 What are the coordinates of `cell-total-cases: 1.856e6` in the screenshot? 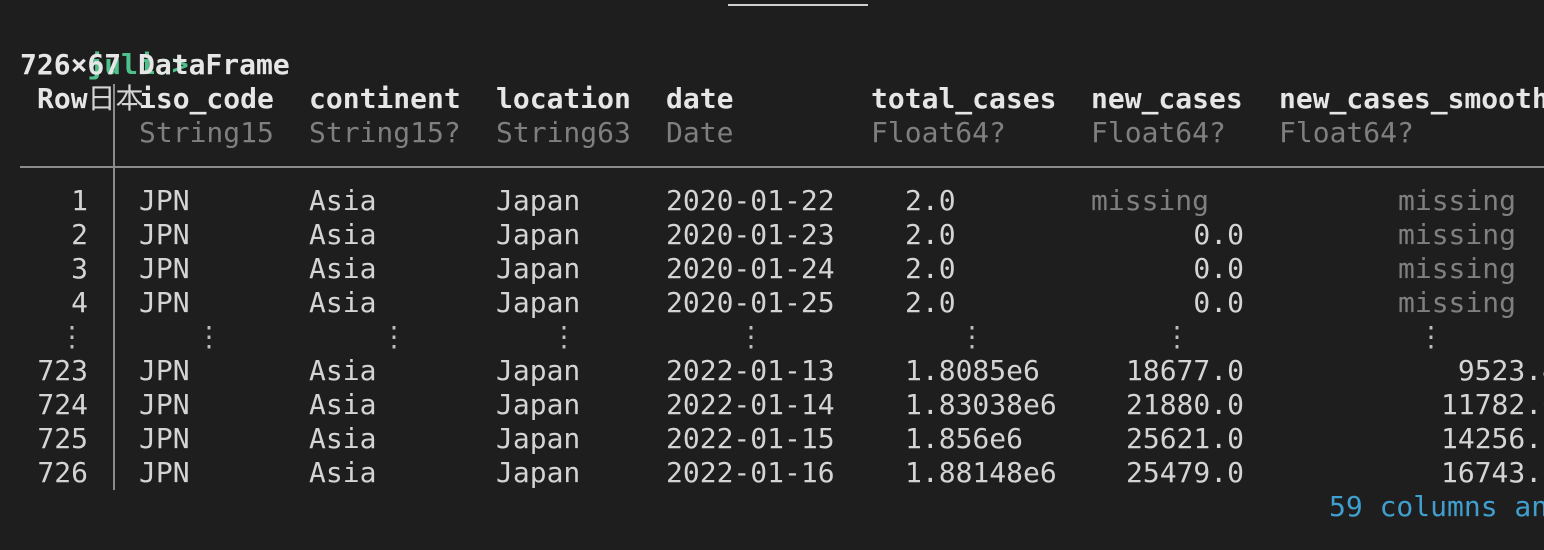 It's located at (964, 438).